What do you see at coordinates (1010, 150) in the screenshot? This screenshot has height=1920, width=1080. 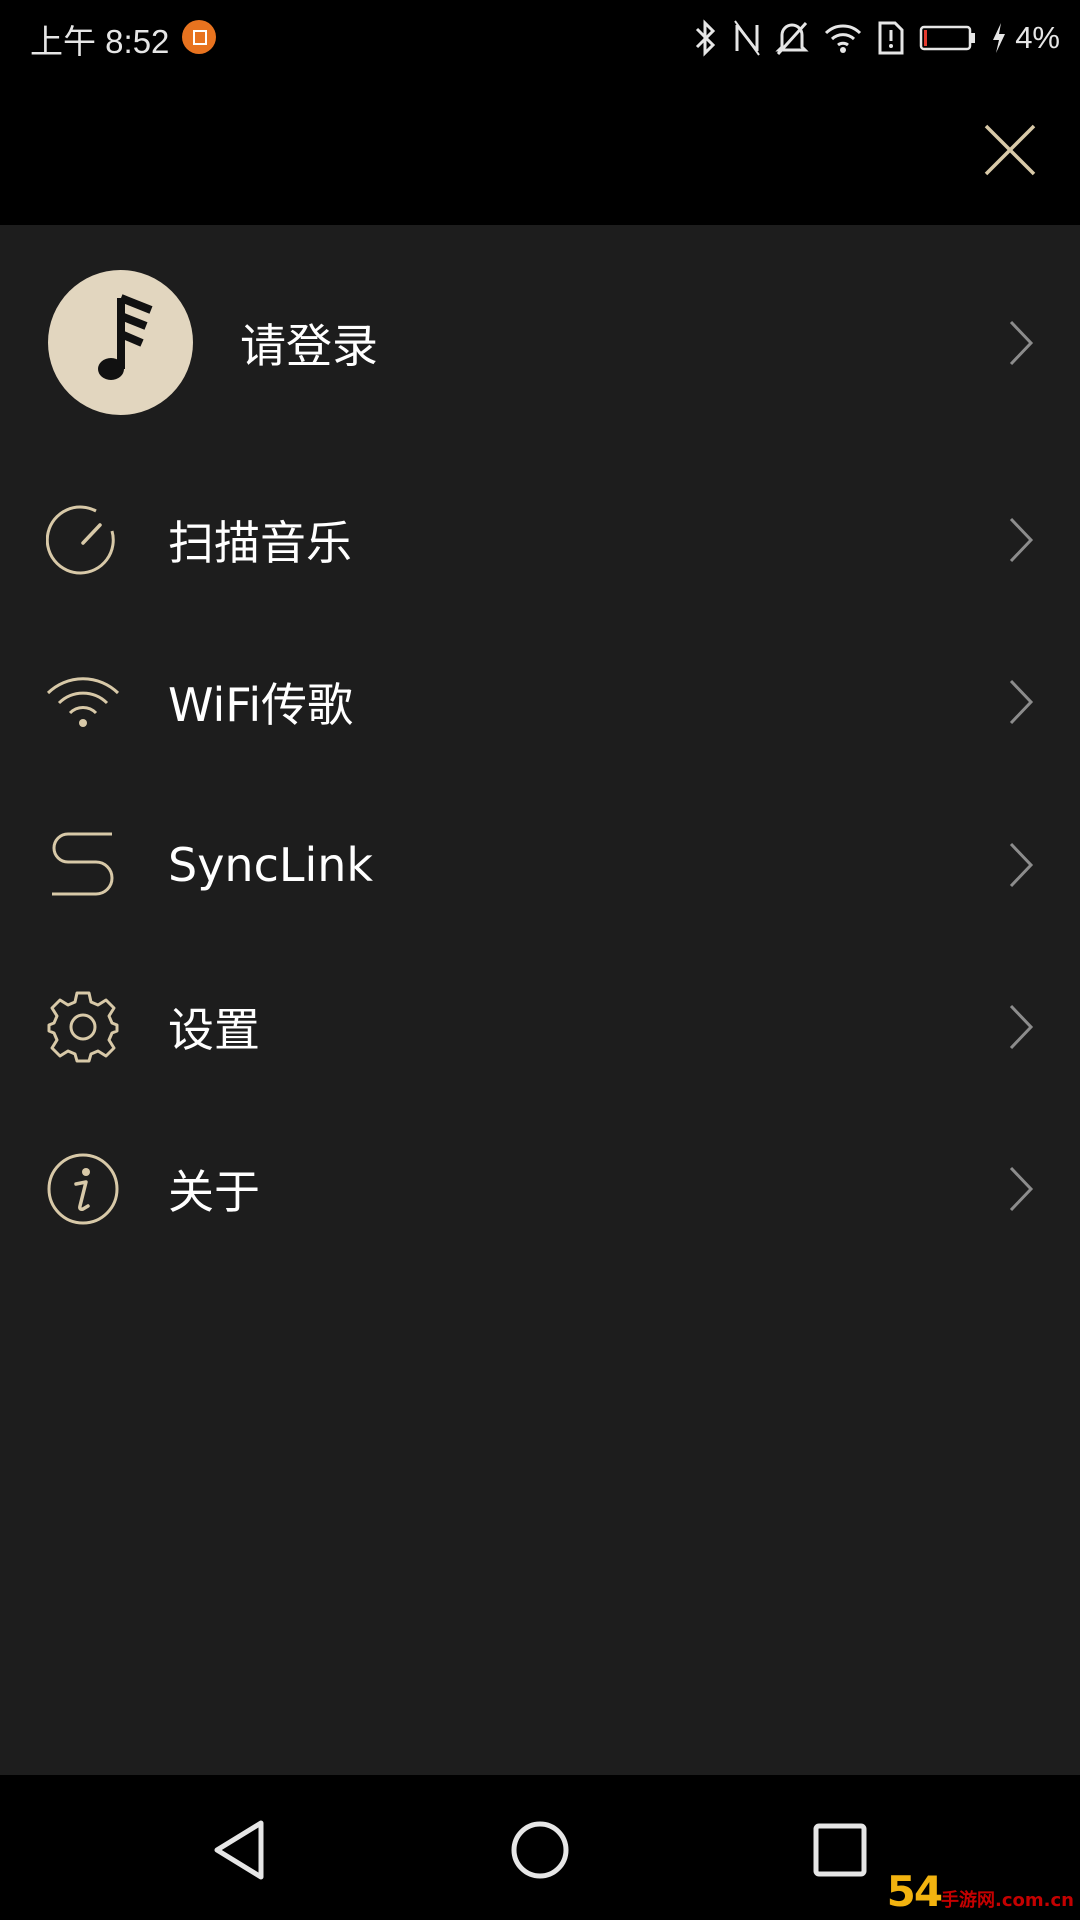 I see `close-icon` at bounding box center [1010, 150].